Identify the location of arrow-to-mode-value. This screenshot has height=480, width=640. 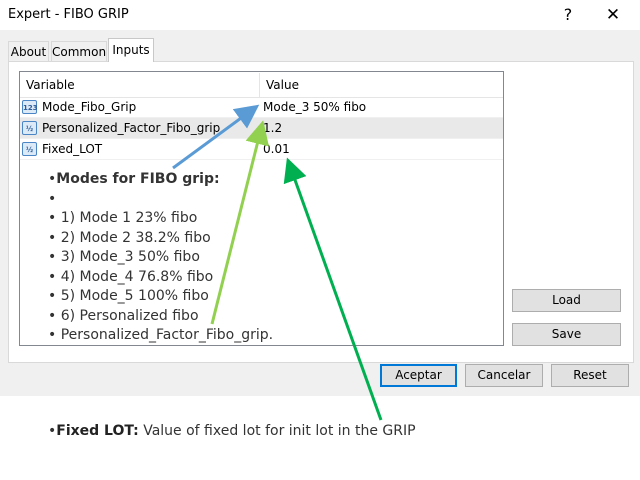
(216, 137).